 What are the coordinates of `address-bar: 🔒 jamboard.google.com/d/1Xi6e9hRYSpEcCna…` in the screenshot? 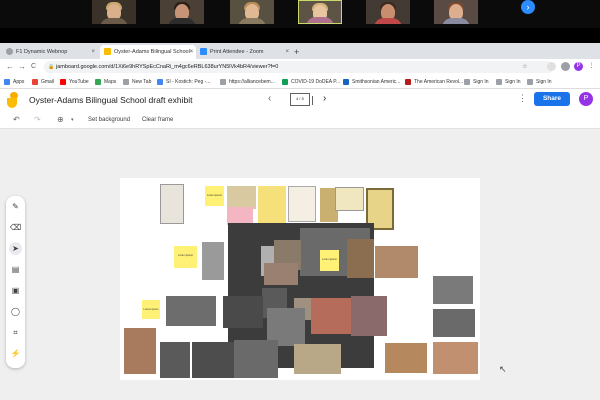 It's located at (299, 67).